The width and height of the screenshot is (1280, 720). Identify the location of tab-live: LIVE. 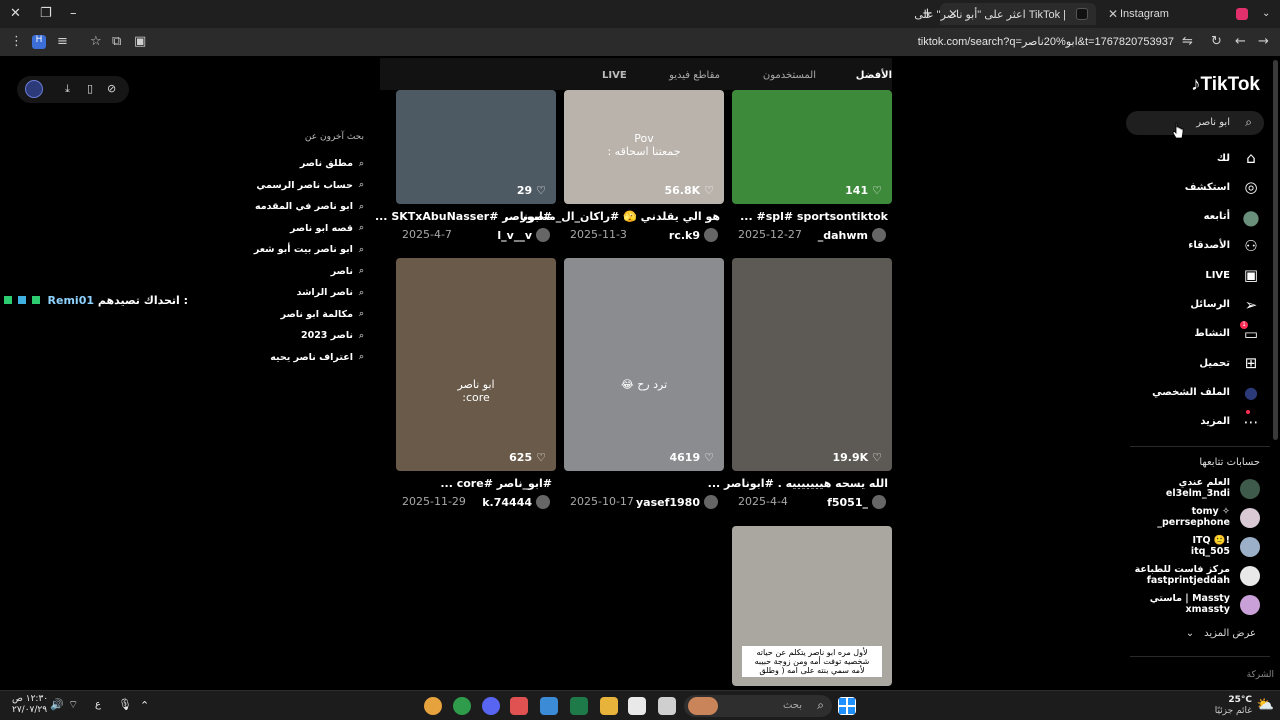
(614, 75).